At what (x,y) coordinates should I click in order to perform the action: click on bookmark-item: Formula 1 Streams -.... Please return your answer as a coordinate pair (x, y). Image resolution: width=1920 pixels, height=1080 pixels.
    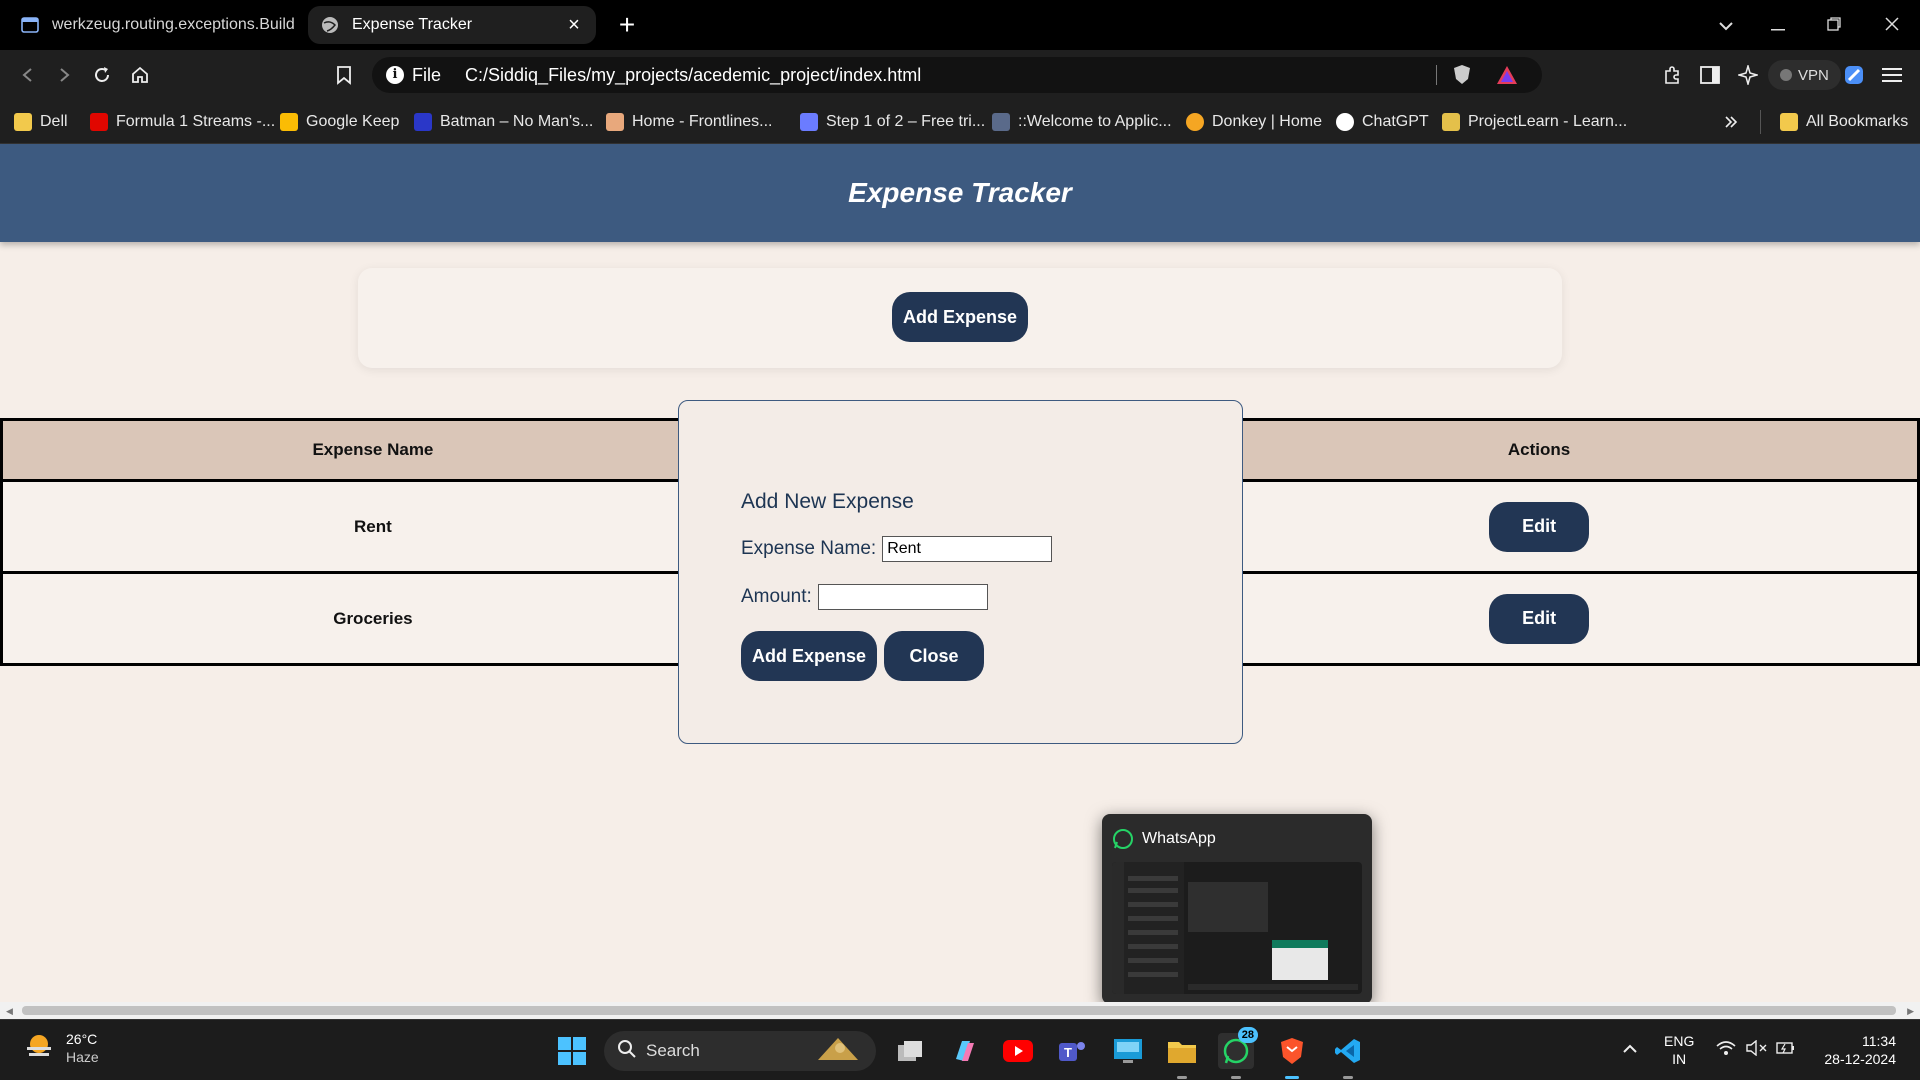
    Looking at the image, I should click on (182, 122).